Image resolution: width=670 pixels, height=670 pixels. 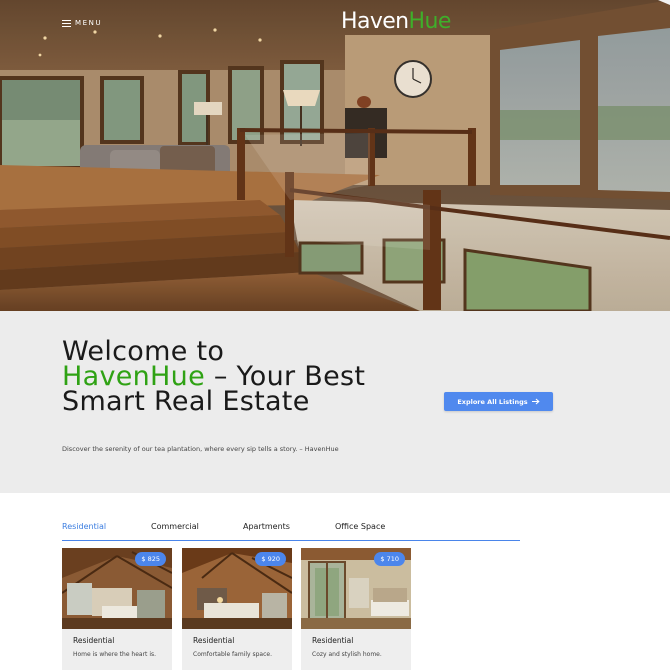 I want to click on listing-blurb: Home is where the heart is., so click(x=115, y=654).